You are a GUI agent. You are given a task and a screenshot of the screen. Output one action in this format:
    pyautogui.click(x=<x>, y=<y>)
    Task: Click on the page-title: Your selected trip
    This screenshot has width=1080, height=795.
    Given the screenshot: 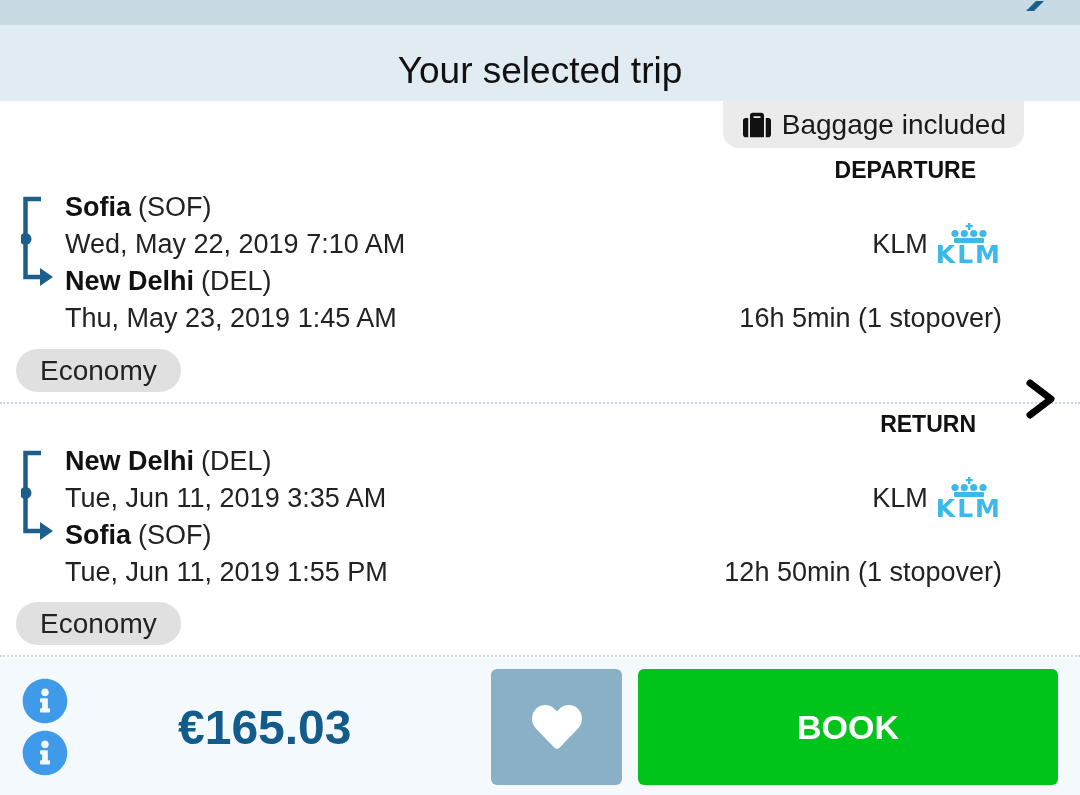 What is the action you would take?
    pyautogui.click(x=540, y=71)
    